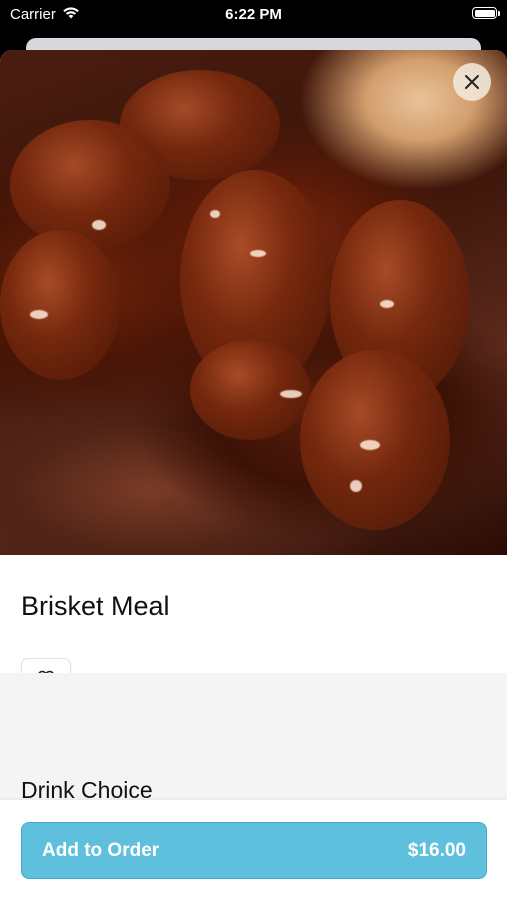  I want to click on status-bar: Carrier 6:22 PM, so click(253, 15).